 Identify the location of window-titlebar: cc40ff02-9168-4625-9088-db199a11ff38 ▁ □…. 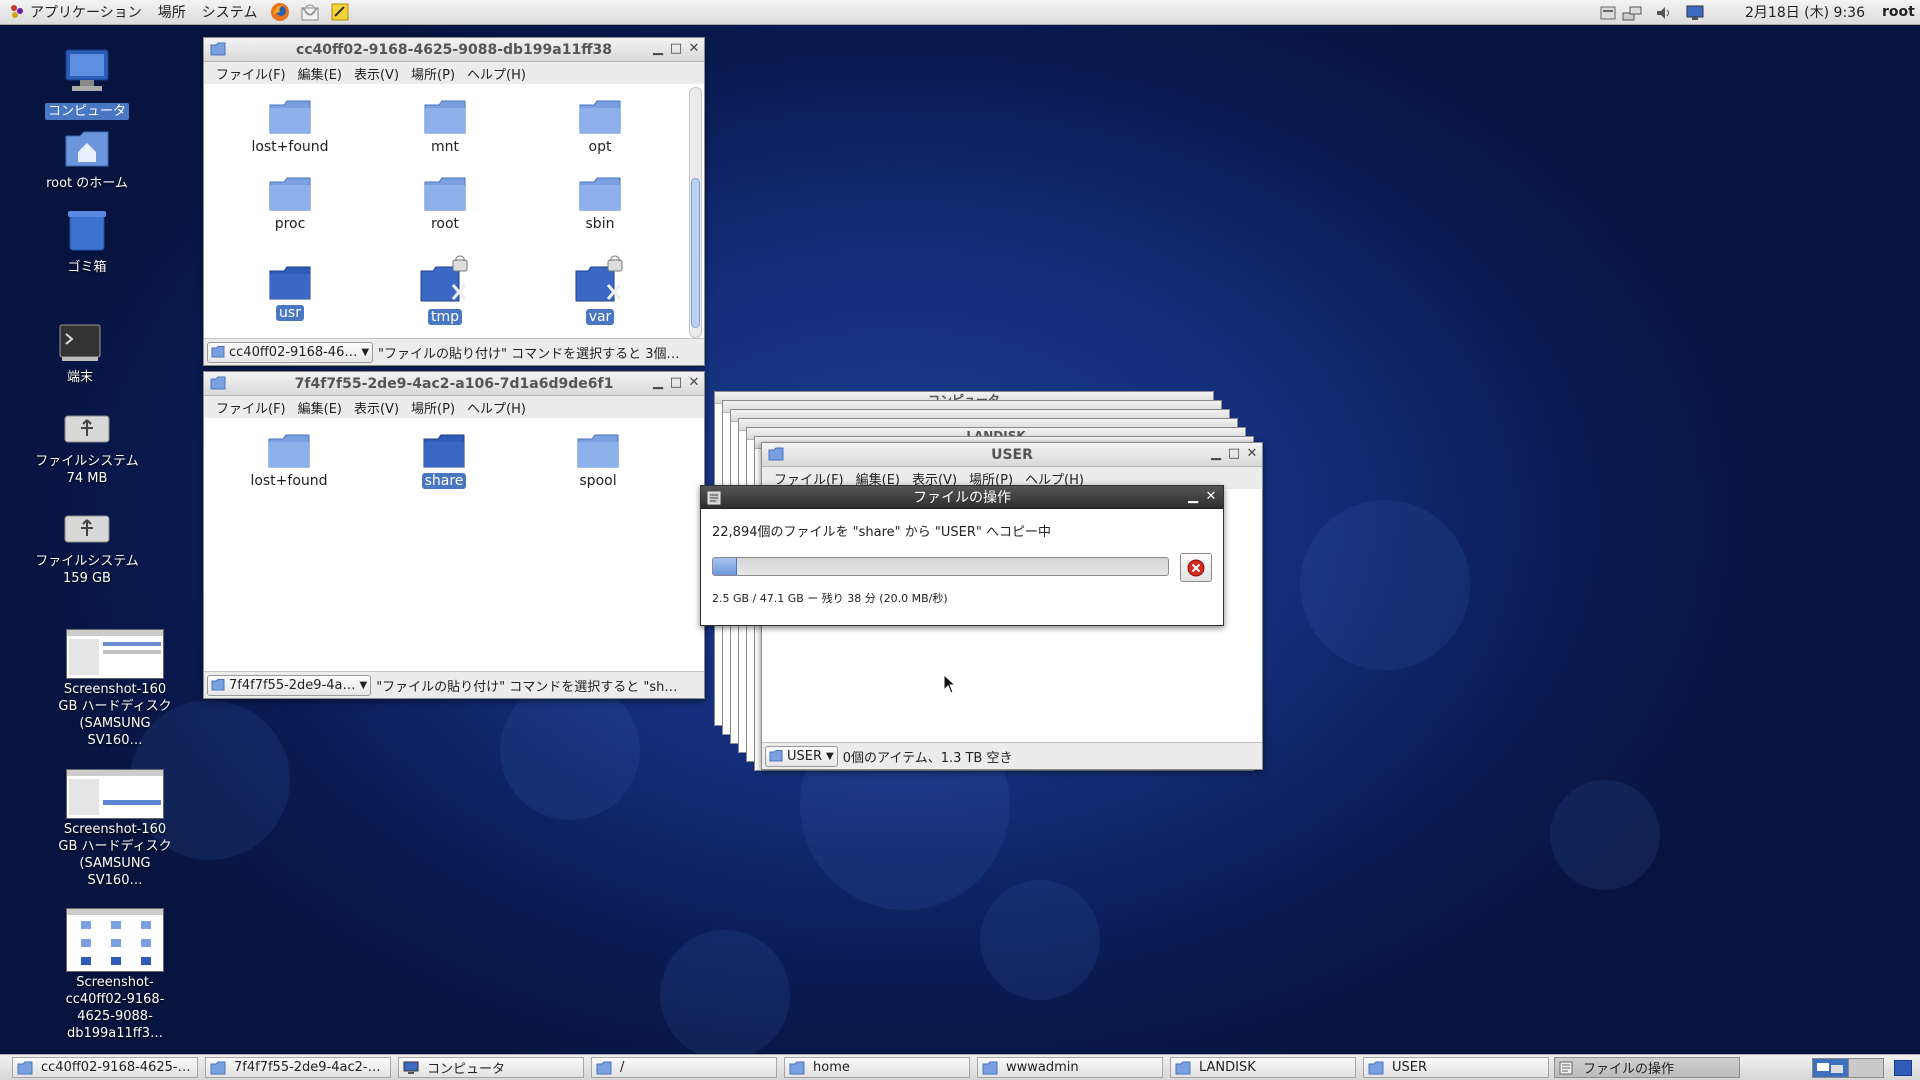
(454, 50).